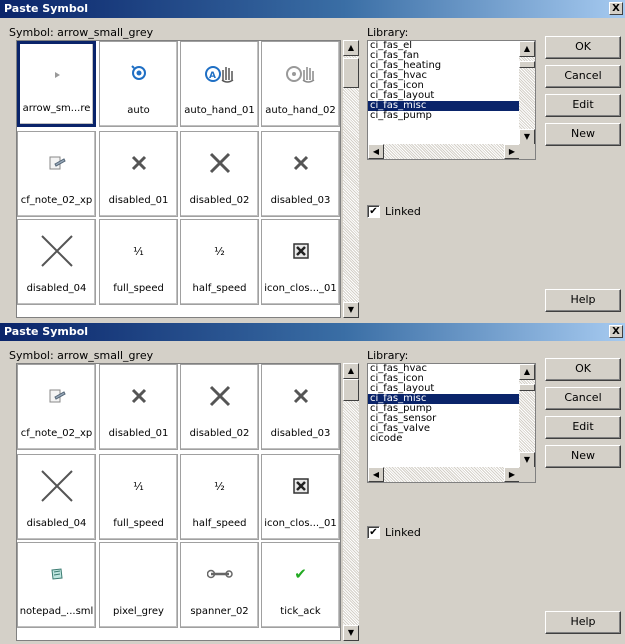  Describe the element at coordinates (138, 585) in the screenshot. I see `symbol-tile: pixel_grey` at that location.